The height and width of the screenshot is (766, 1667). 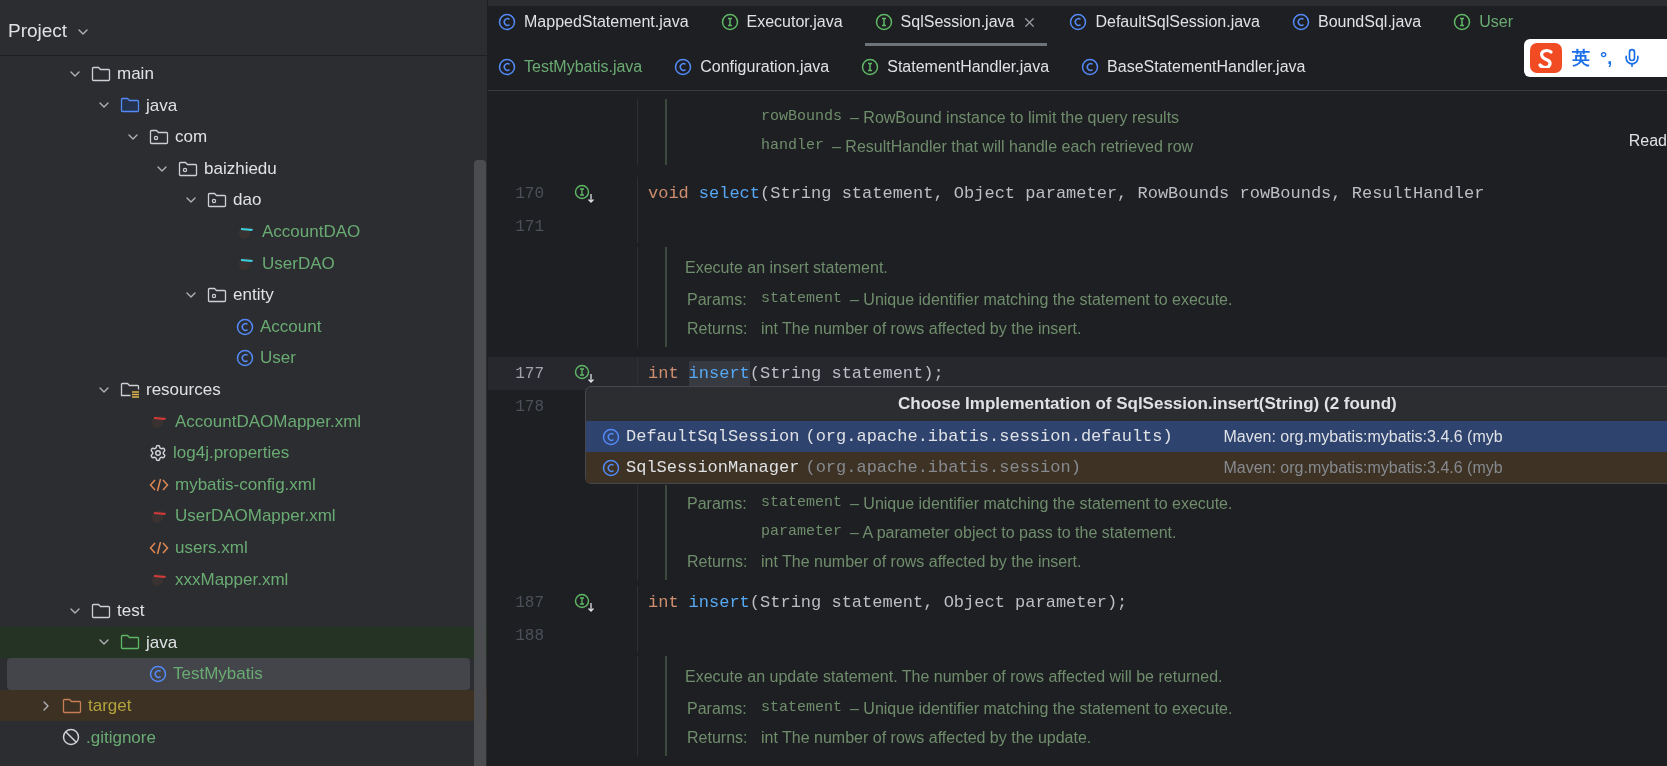 What do you see at coordinates (243, 611) in the screenshot?
I see `tree-item: test` at bounding box center [243, 611].